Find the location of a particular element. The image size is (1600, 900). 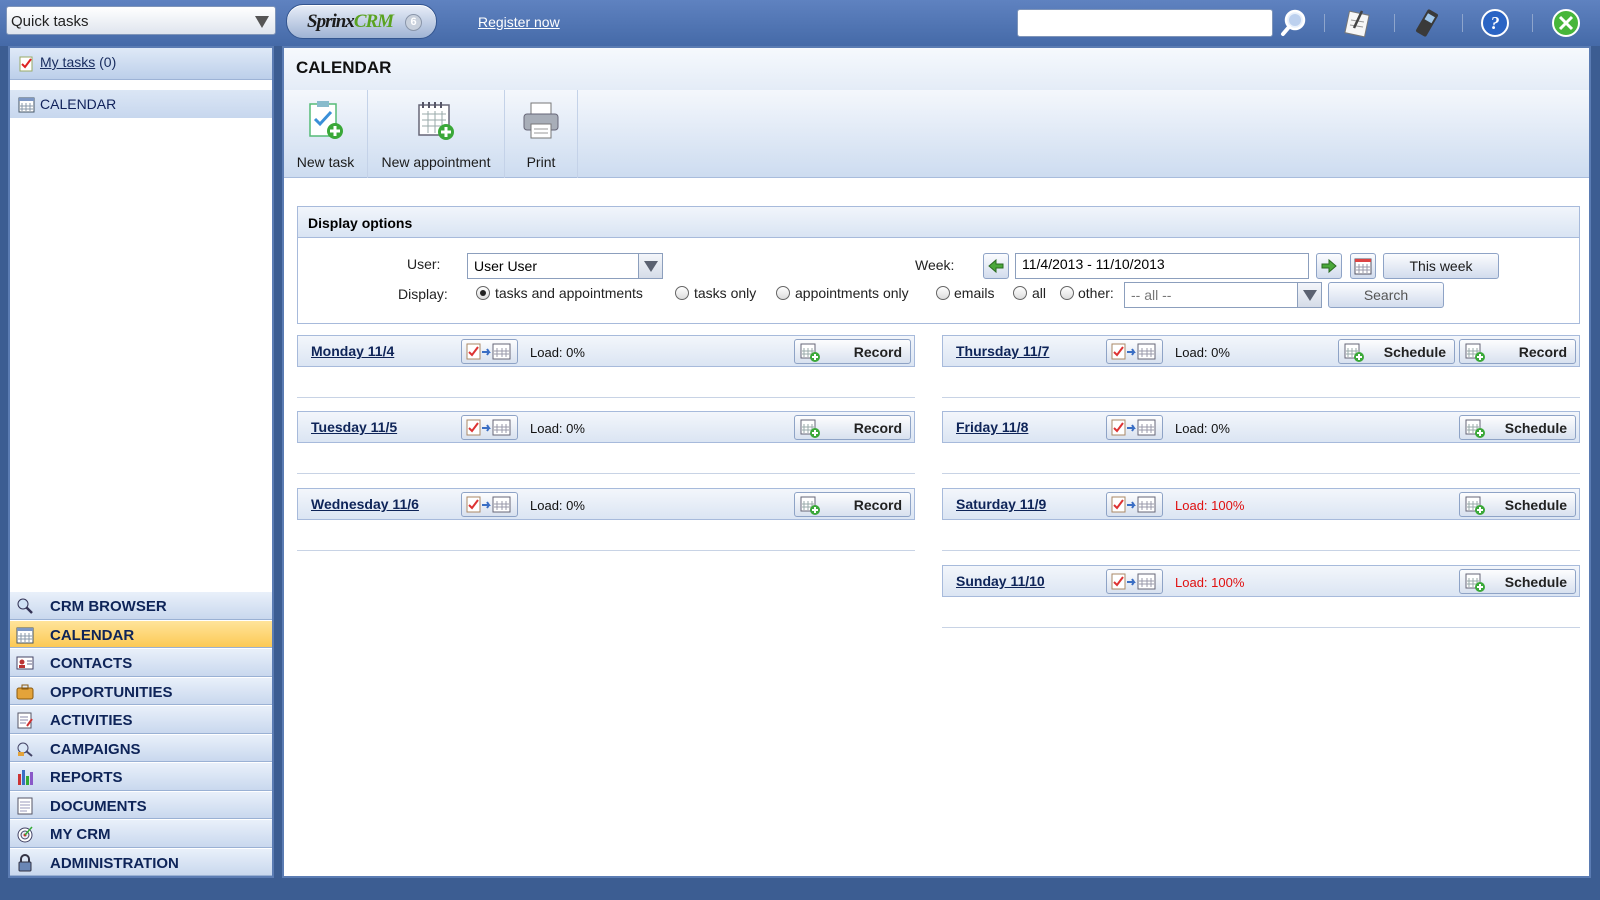

global-search-input is located at coordinates (1145, 23).